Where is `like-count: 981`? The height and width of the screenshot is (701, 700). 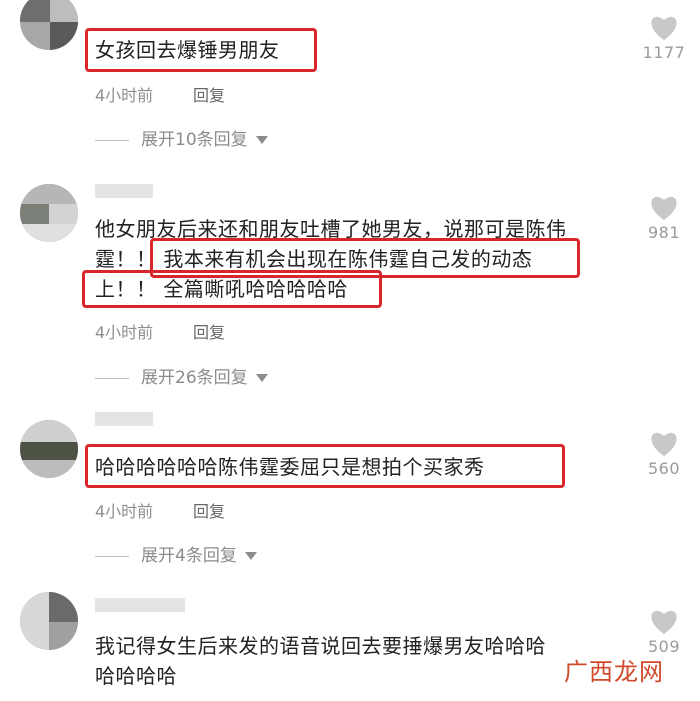 like-count: 981 is located at coordinates (664, 232).